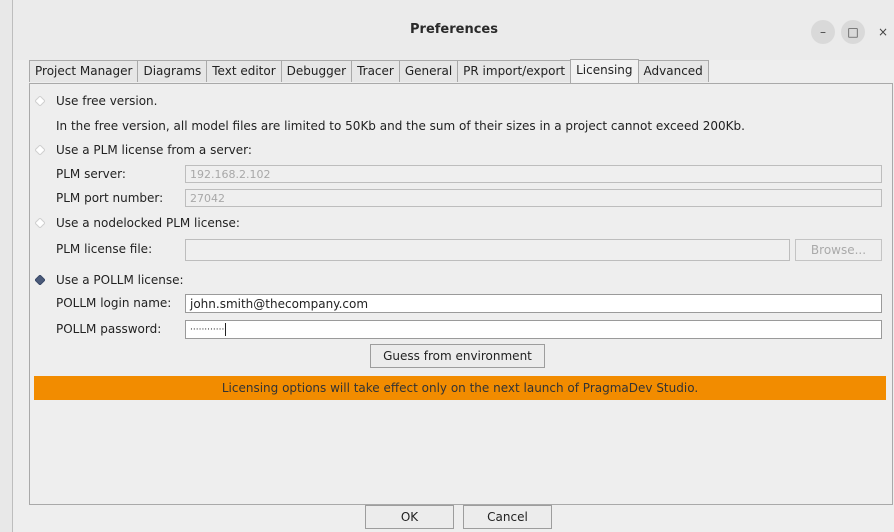 The image size is (894, 532). I want to click on plm-server-input: 192.168.2.102, so click(533, 174).